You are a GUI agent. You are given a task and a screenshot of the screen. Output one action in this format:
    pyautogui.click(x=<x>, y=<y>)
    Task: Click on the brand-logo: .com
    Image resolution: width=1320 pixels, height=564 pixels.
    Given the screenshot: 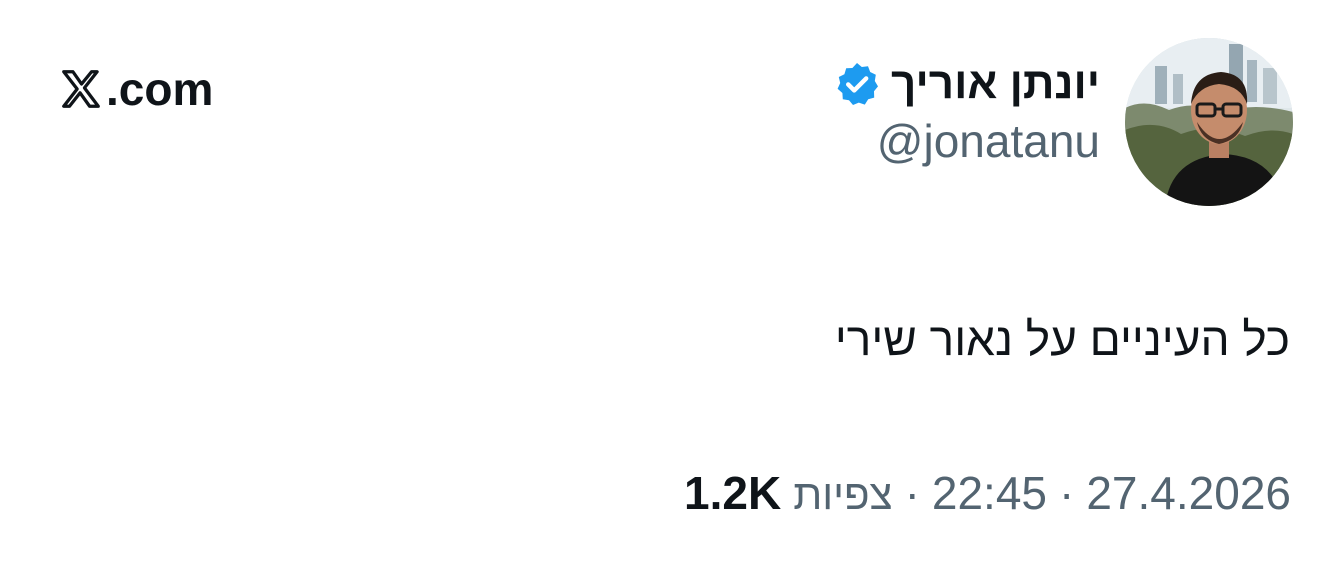 What is the action you would take?
    pyautogui.click(x=135, y=89)
    